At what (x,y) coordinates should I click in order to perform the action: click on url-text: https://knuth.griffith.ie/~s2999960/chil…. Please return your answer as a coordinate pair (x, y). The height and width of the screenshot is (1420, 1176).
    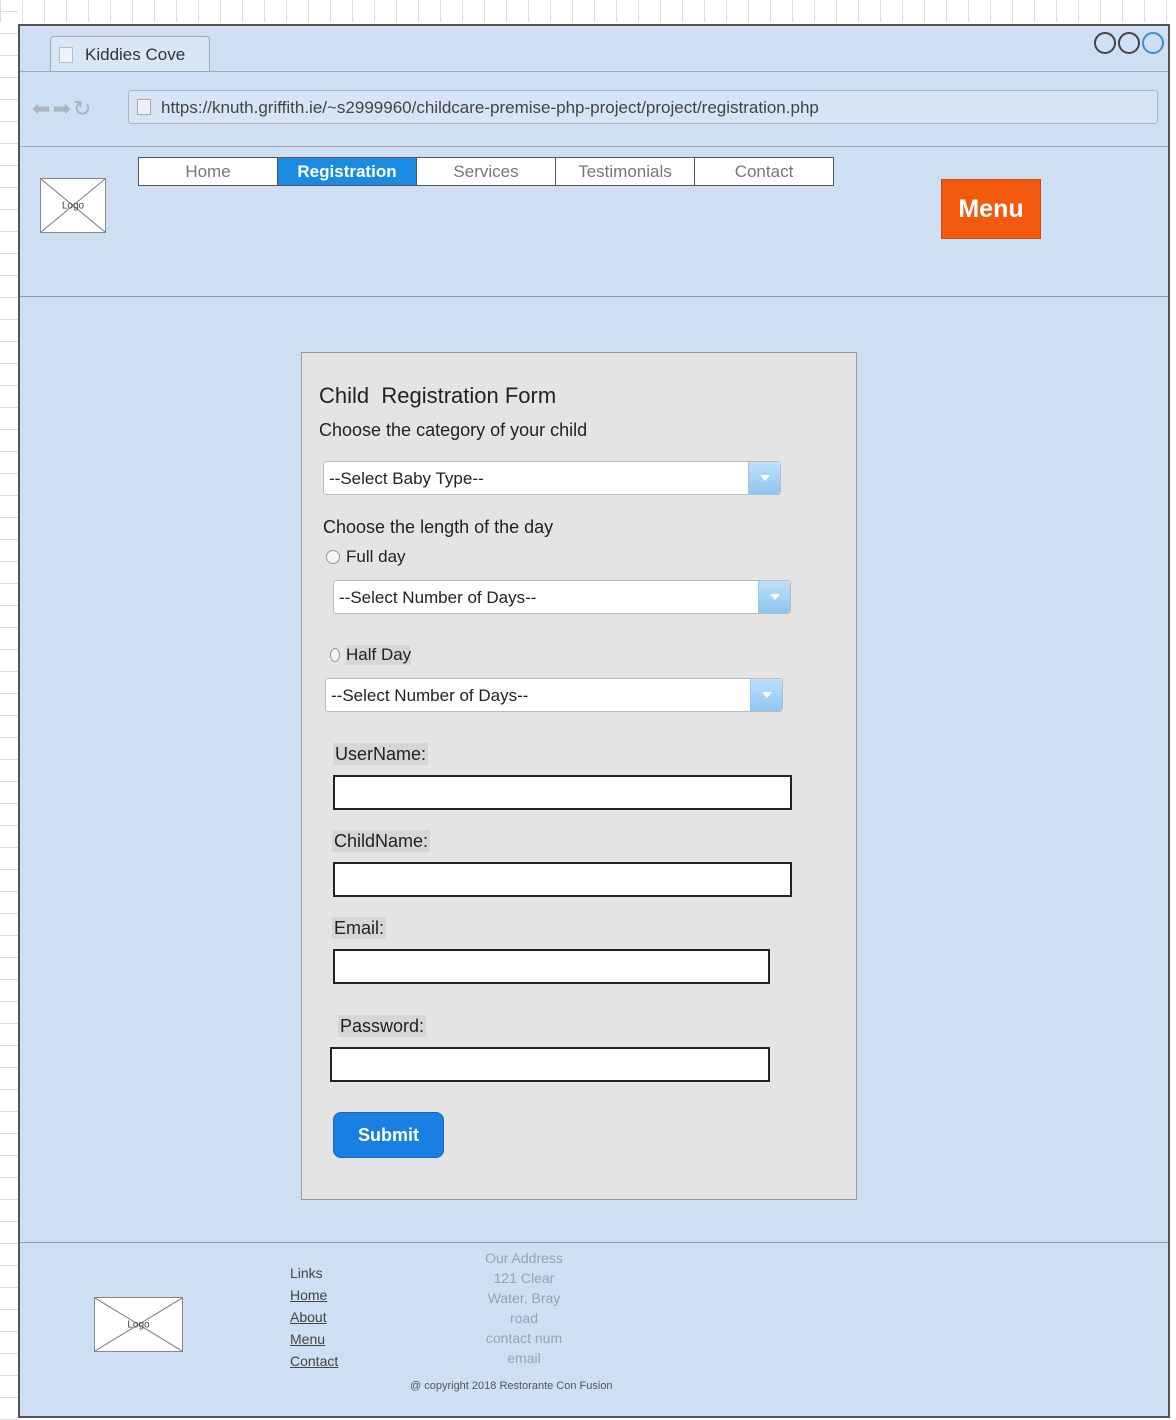
    Looking at the image, I should click on (490, 107).